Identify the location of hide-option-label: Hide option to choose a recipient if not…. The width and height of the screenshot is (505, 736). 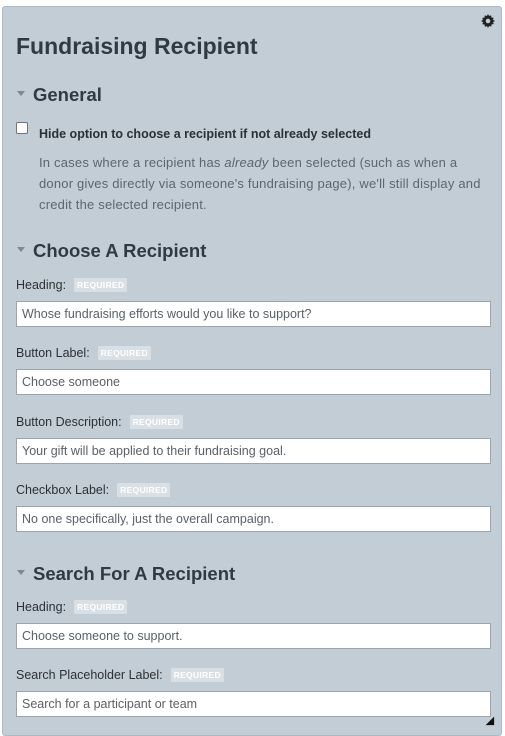
(205, 134).